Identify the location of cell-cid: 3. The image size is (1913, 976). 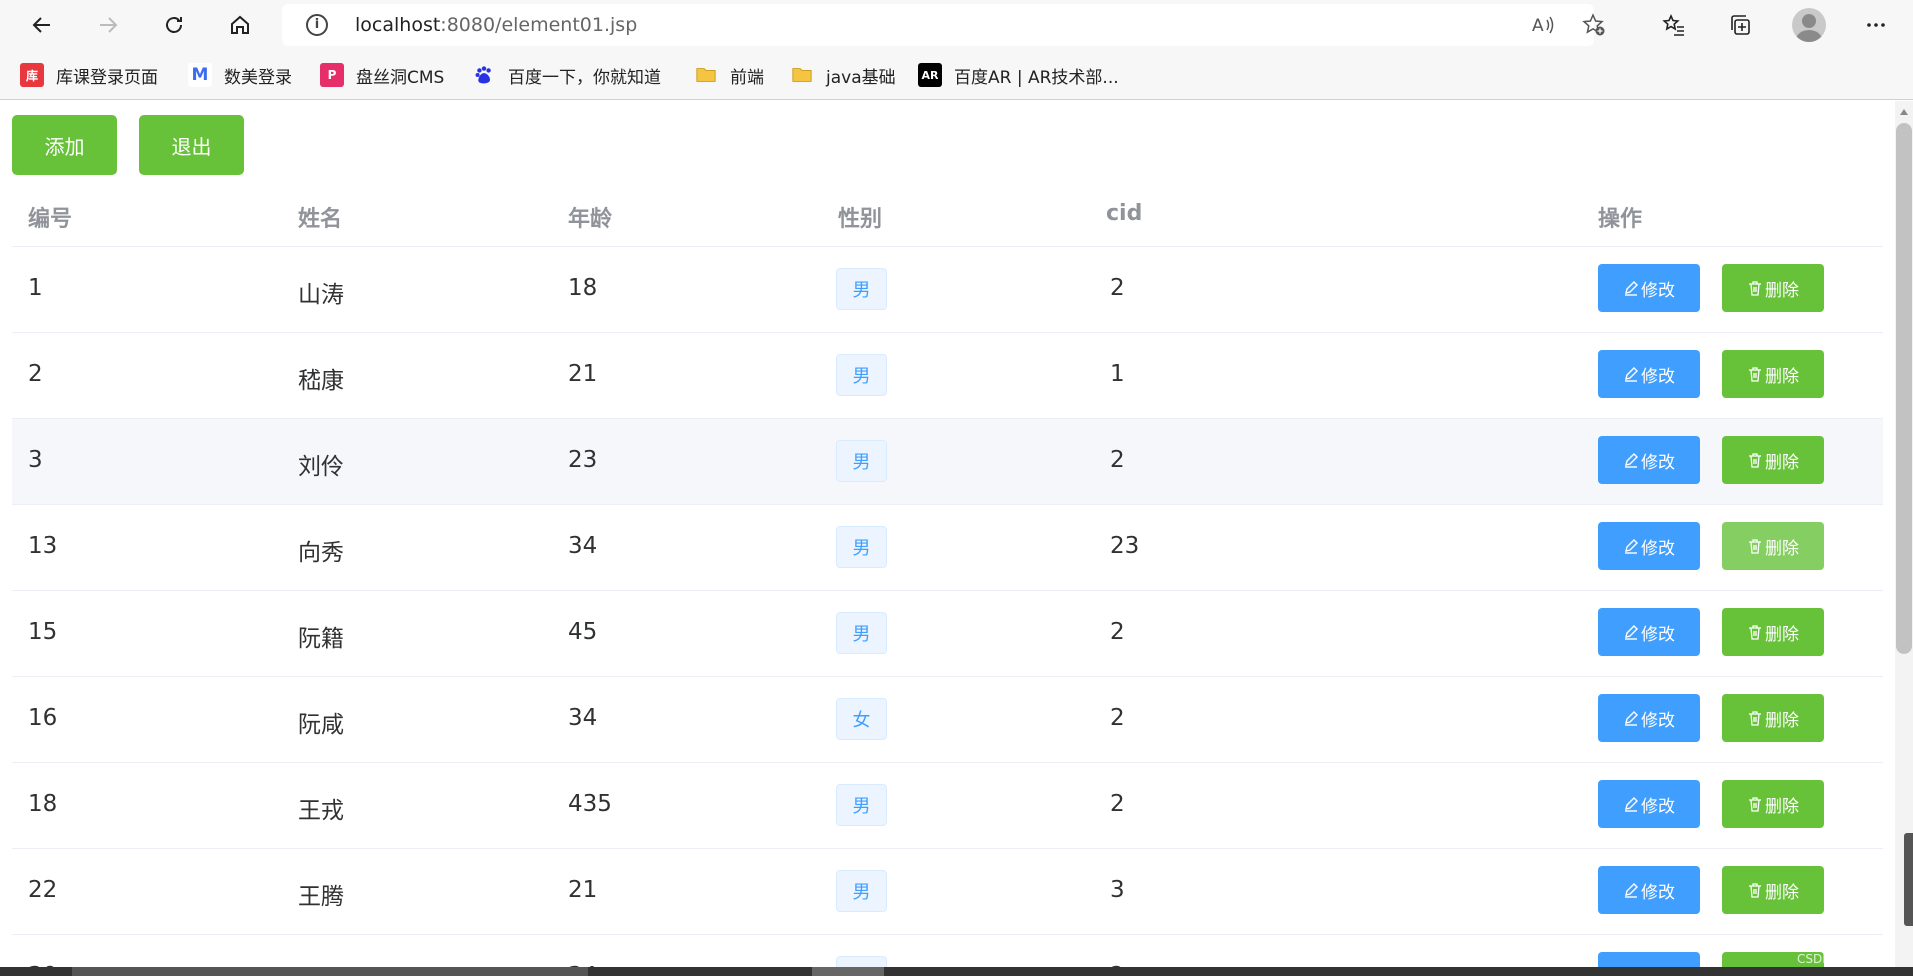
(1117, 890).